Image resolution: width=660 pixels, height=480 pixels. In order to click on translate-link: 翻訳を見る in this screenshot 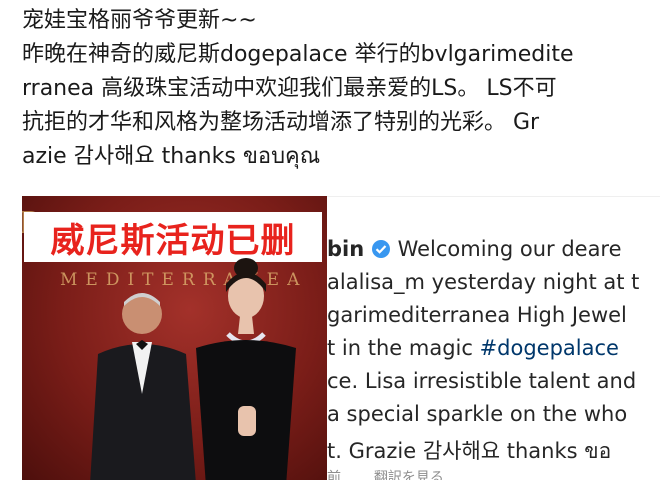, I will do `click(409, 475)`.